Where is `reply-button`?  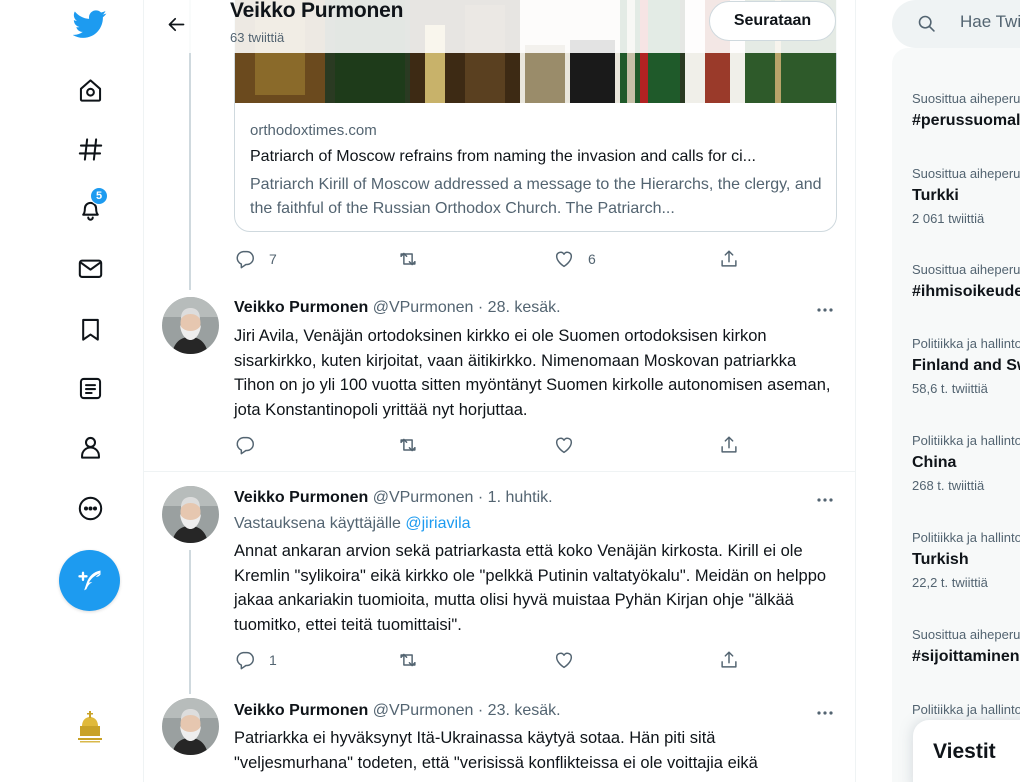
reply-button is located at coordinates (251, 445).